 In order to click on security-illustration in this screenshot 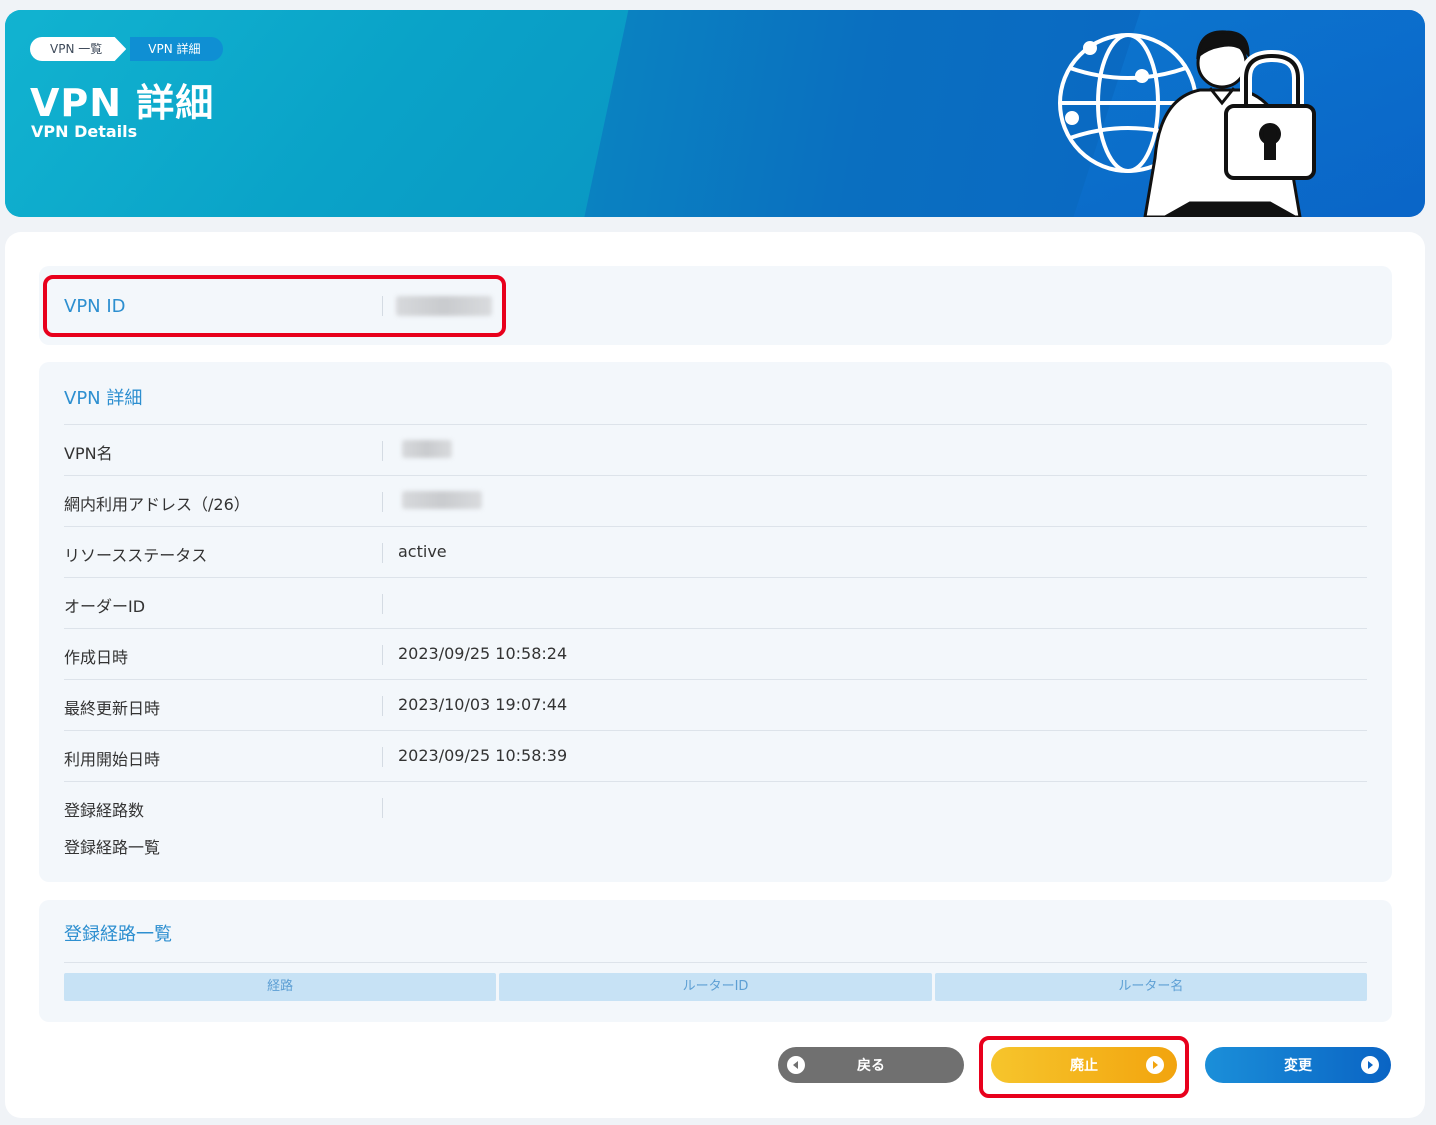, I will do `click(1187, 123)`.